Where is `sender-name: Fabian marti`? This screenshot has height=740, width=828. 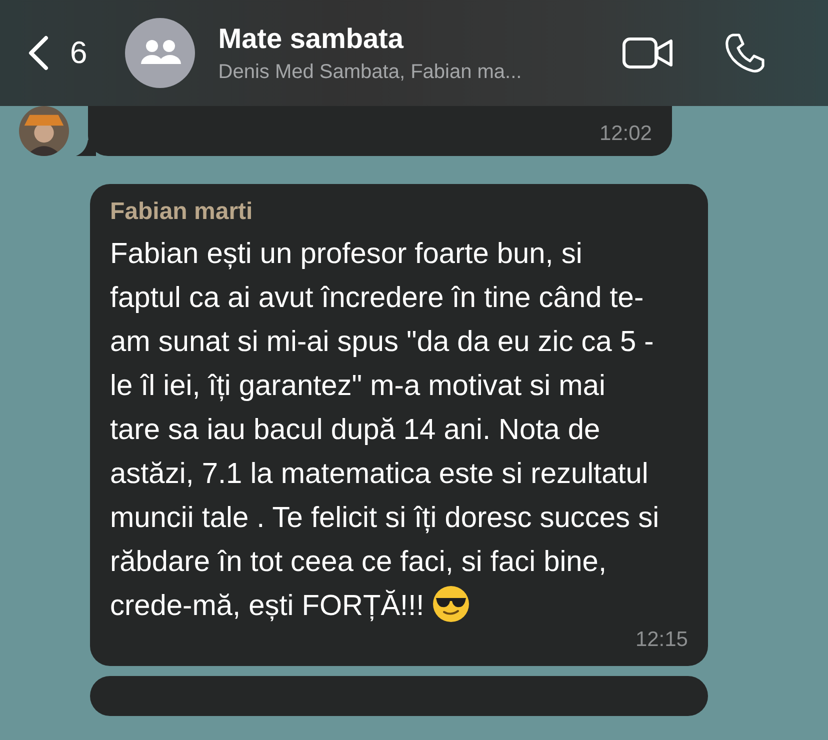 sender-name: Fabian marti is located at coordinates (182, 212).